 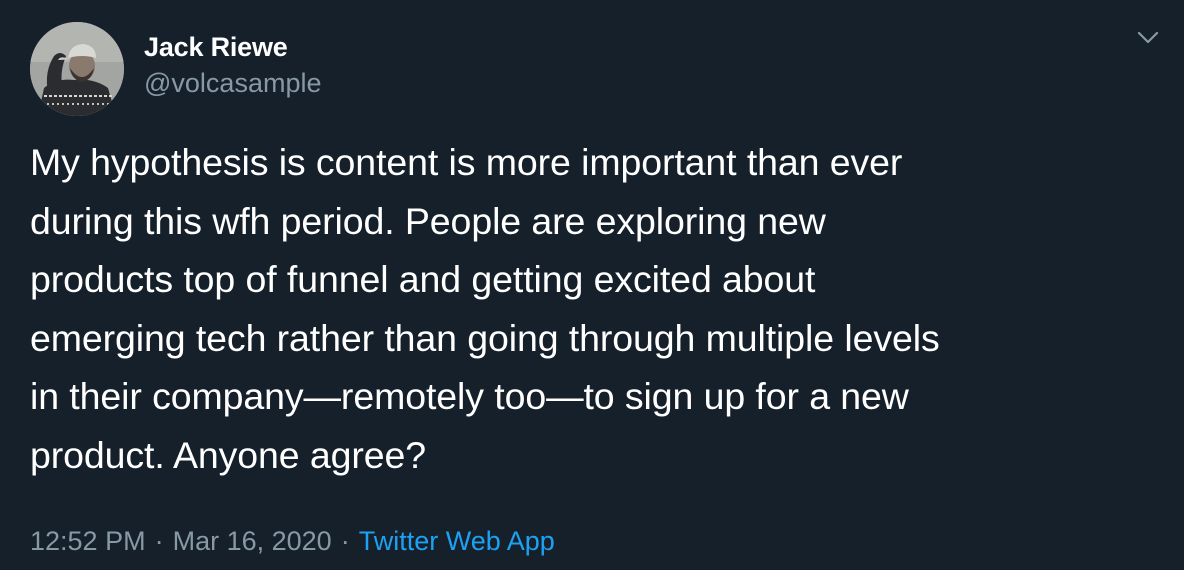 I want to click on chevron-down-icon, so click(x=1148, y=37).